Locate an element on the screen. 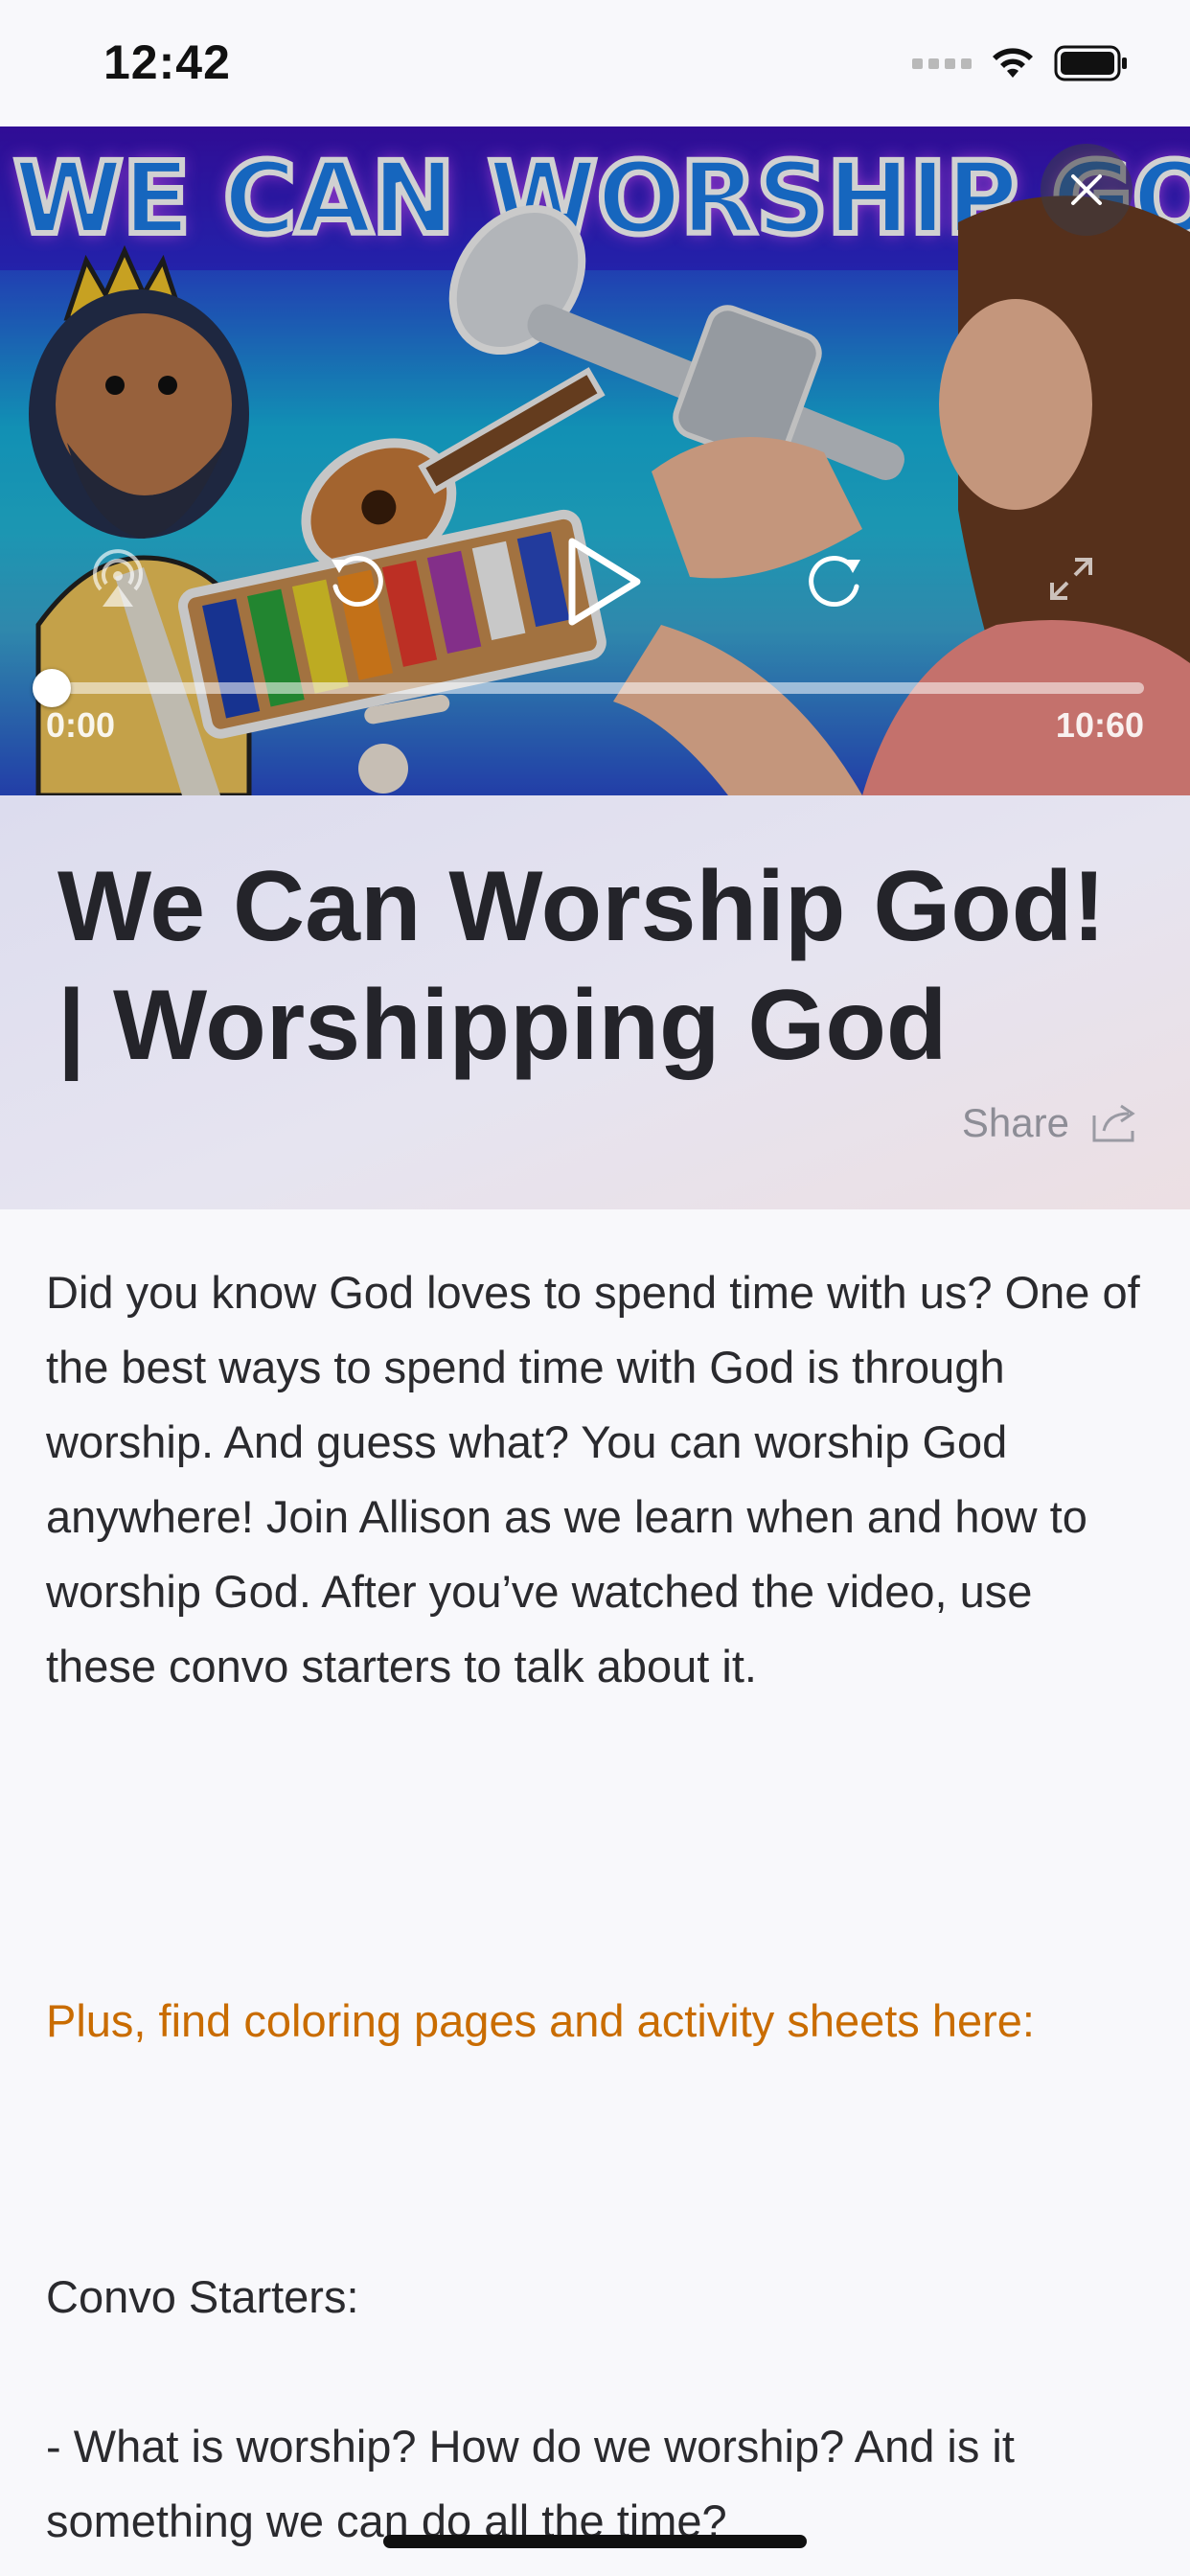 This screenshot has width=1190, height=2576. status-bar: 12:42 is located at coordinates (595, 63).